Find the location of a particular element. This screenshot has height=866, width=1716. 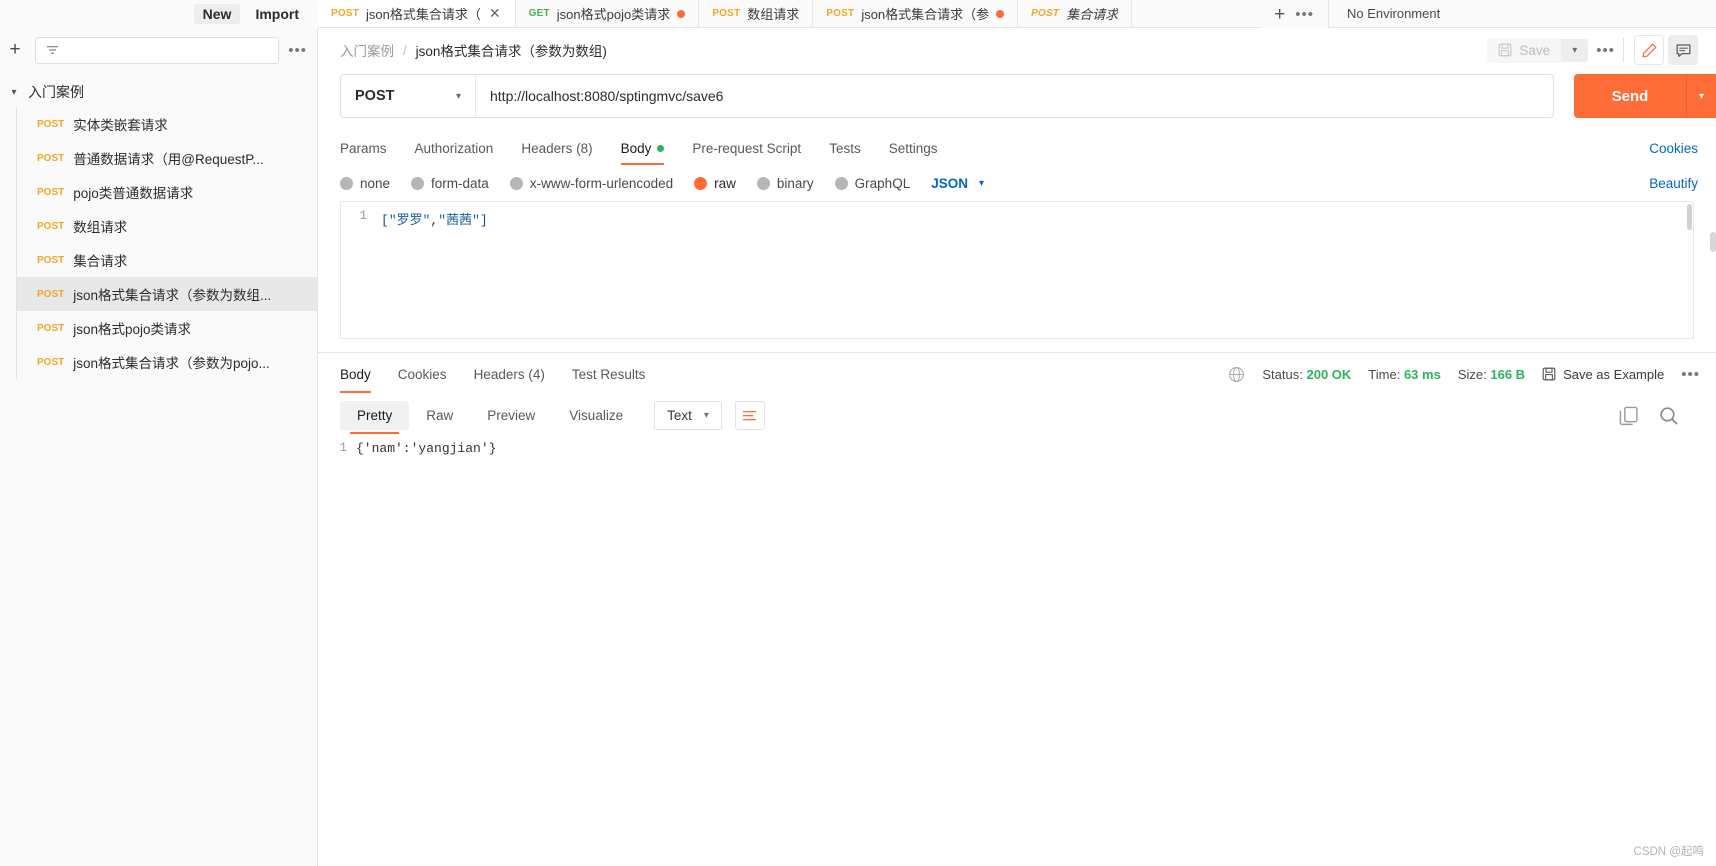

response-tab-headers: Headers (4) is located at coordinates (509, 374).